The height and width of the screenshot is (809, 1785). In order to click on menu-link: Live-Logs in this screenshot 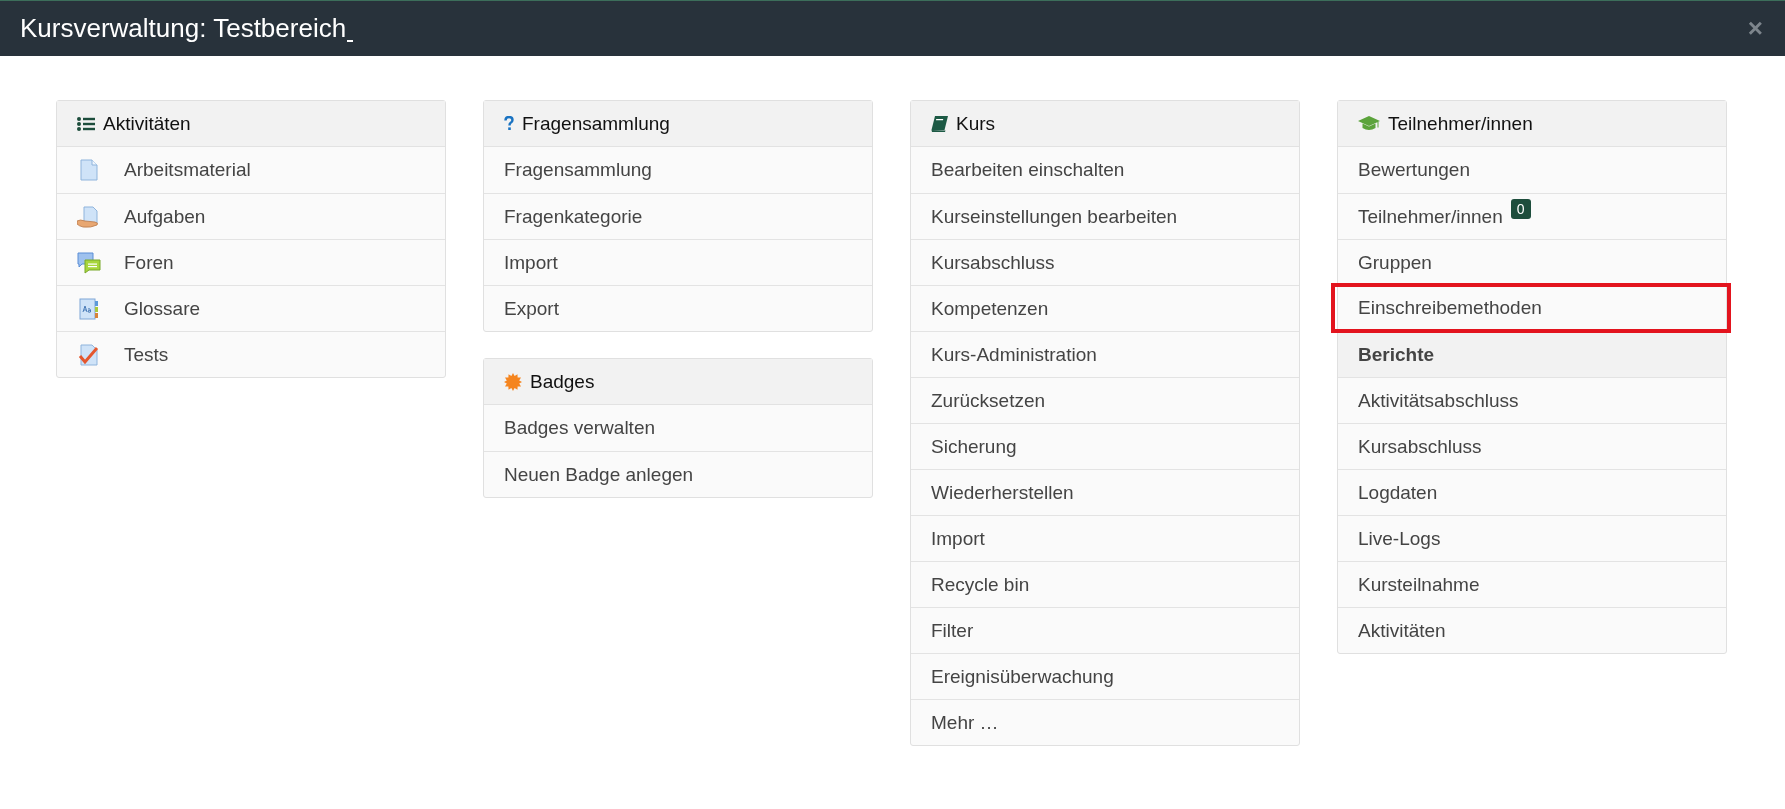, I will do `click(1532, 538)`.